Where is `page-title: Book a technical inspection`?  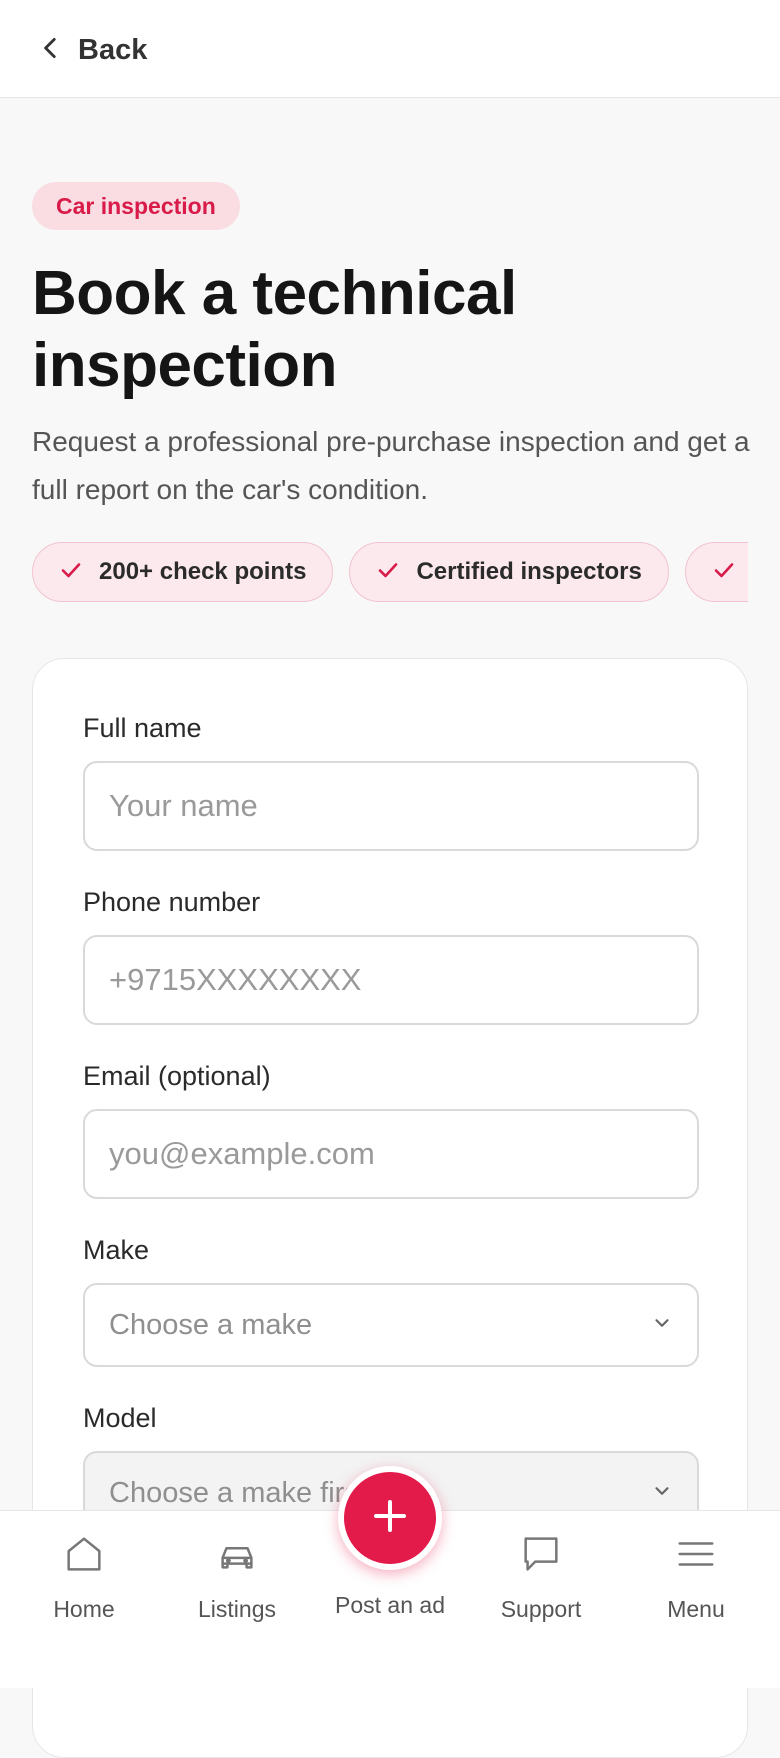
page-title: Book a technical inspection is located at coordinates (274, 329).